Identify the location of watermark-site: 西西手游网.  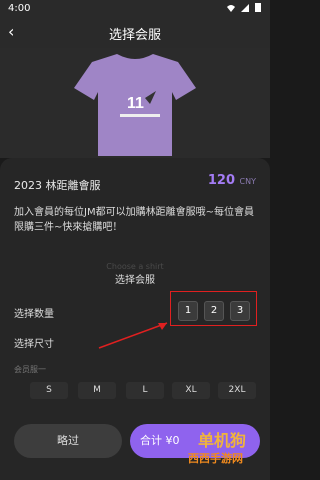
(215, 458).